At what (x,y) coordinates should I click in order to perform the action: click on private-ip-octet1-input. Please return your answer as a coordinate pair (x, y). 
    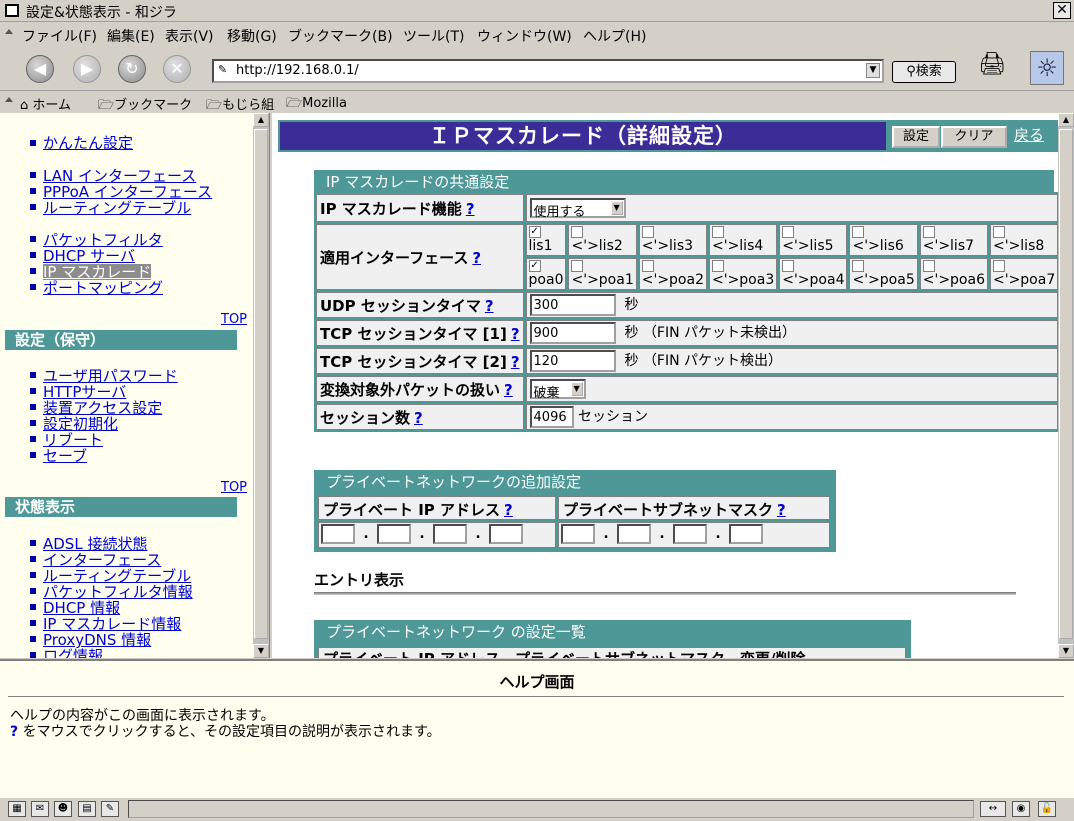
    Looking at the image, I should click on (338, 534).